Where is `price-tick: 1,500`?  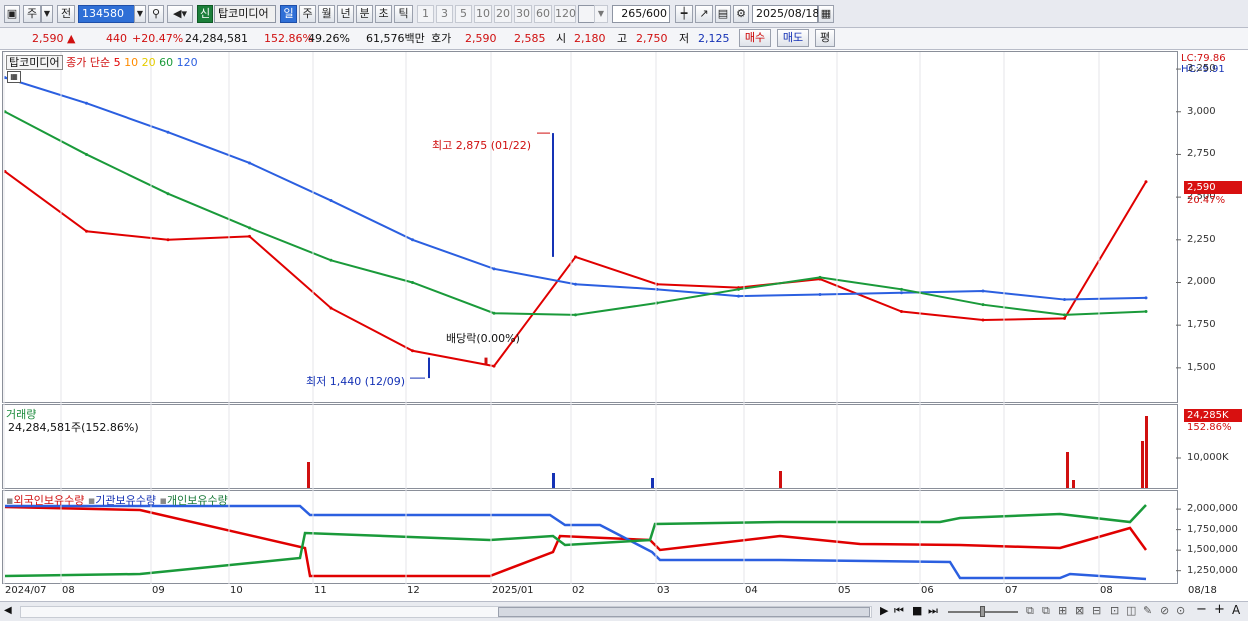 price-tick: 1,500 is located at coordinates (1201, 367).